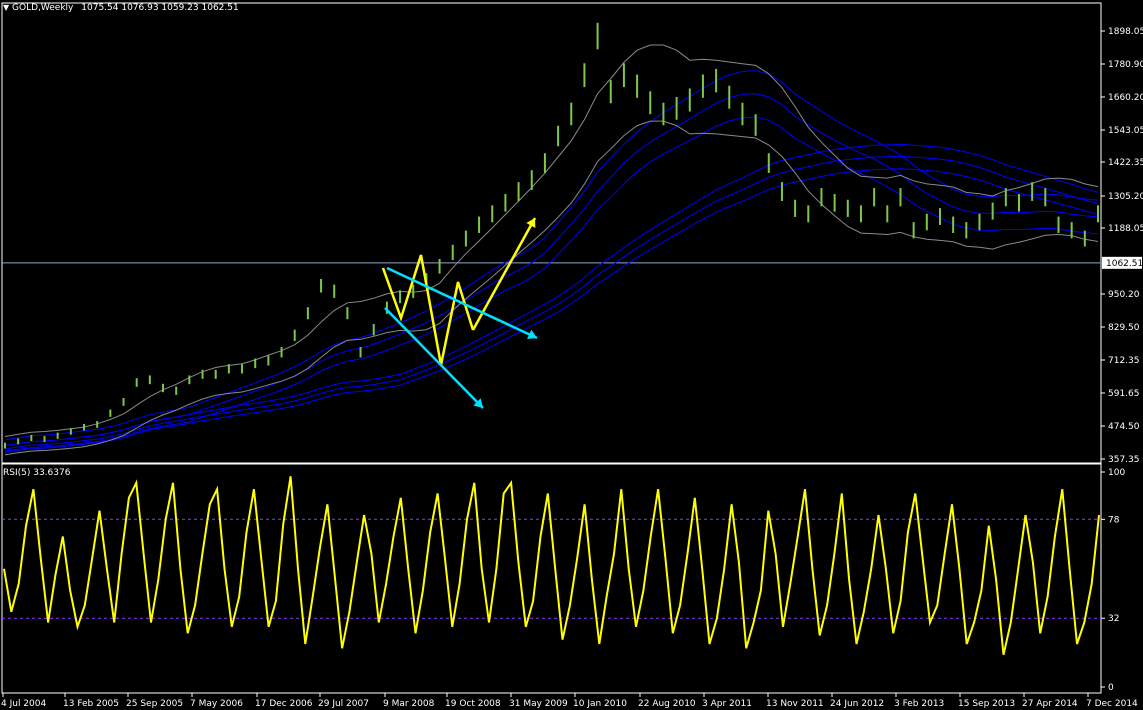 The height and width of the screenshot is (710, 1143). Describe the element at coordinates (1124, 460) in the screenshot. I see `price-axis-label: 357.35` at that location.